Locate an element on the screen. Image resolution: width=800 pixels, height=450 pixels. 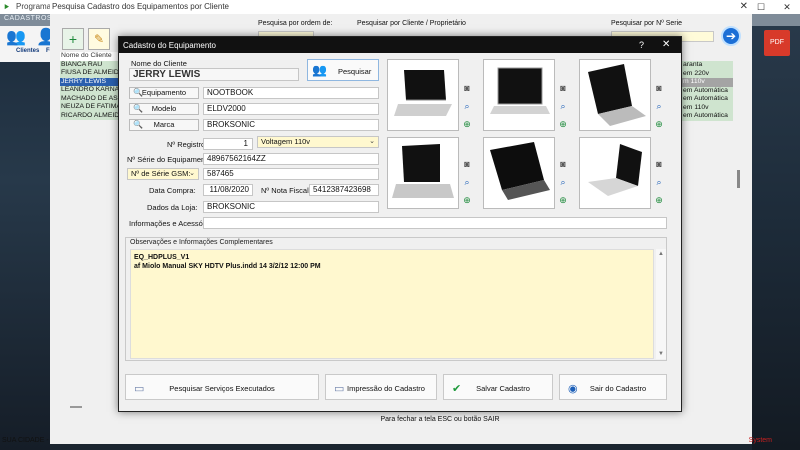
scroll-down-icon: ▼ is located at coordinates (661, 354).